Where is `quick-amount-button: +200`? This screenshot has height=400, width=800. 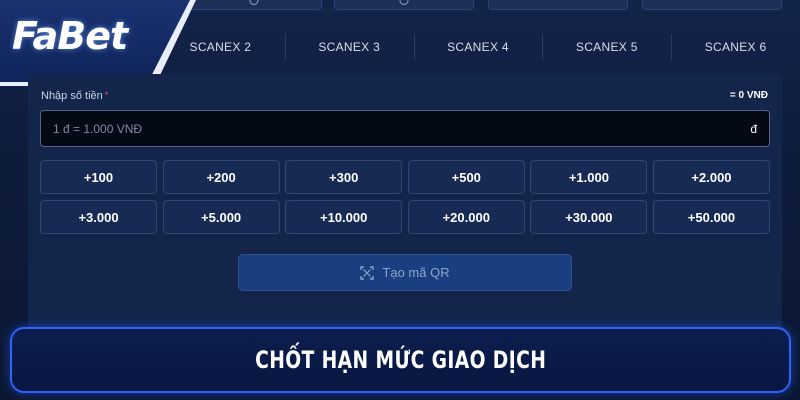
quick-amount-button: +200 is located at coordinates (221, 177).